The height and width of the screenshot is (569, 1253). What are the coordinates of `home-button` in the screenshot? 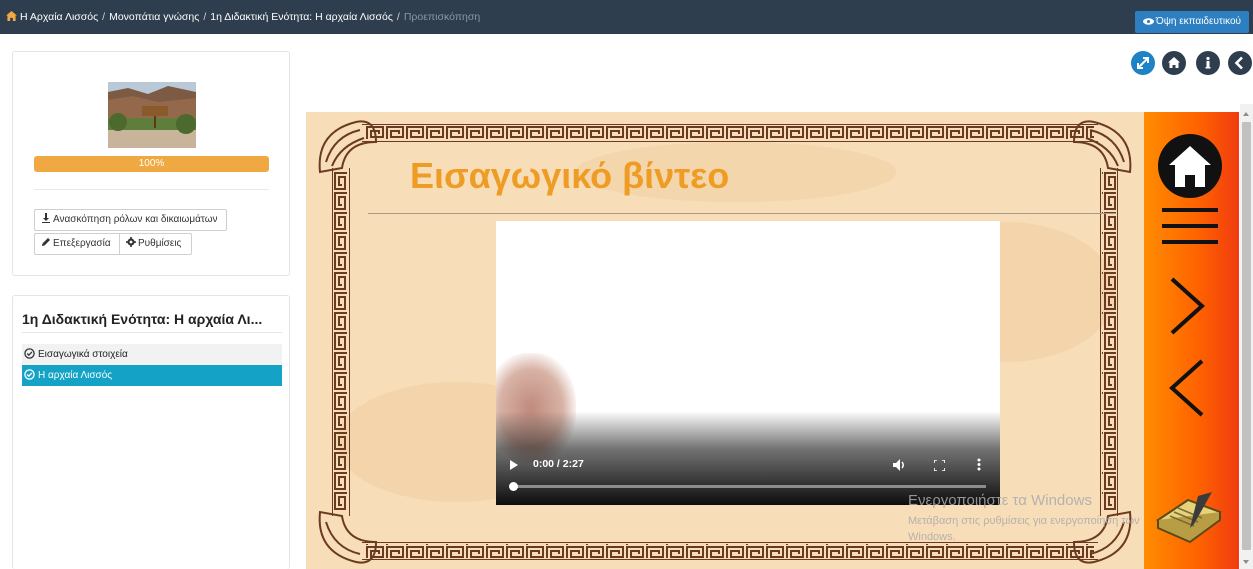 It's located at (1174, 63).